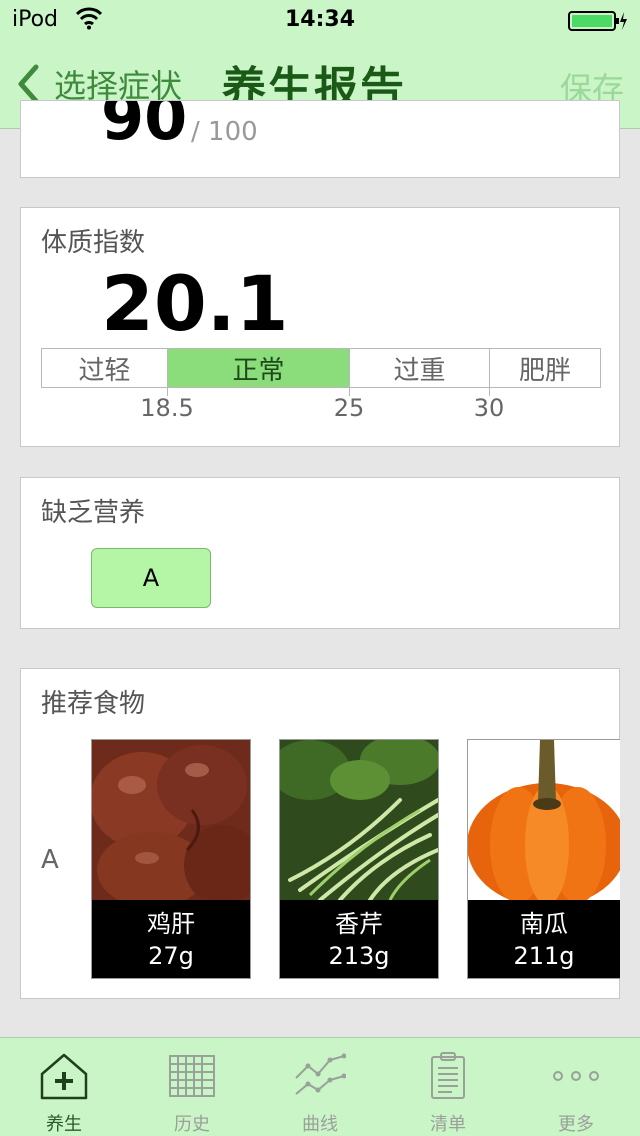 The height and width of the screenshot is (1136, 640). Describe the element at coordinates (359, 820) in the screenshot. I see `celery-image` at that location.